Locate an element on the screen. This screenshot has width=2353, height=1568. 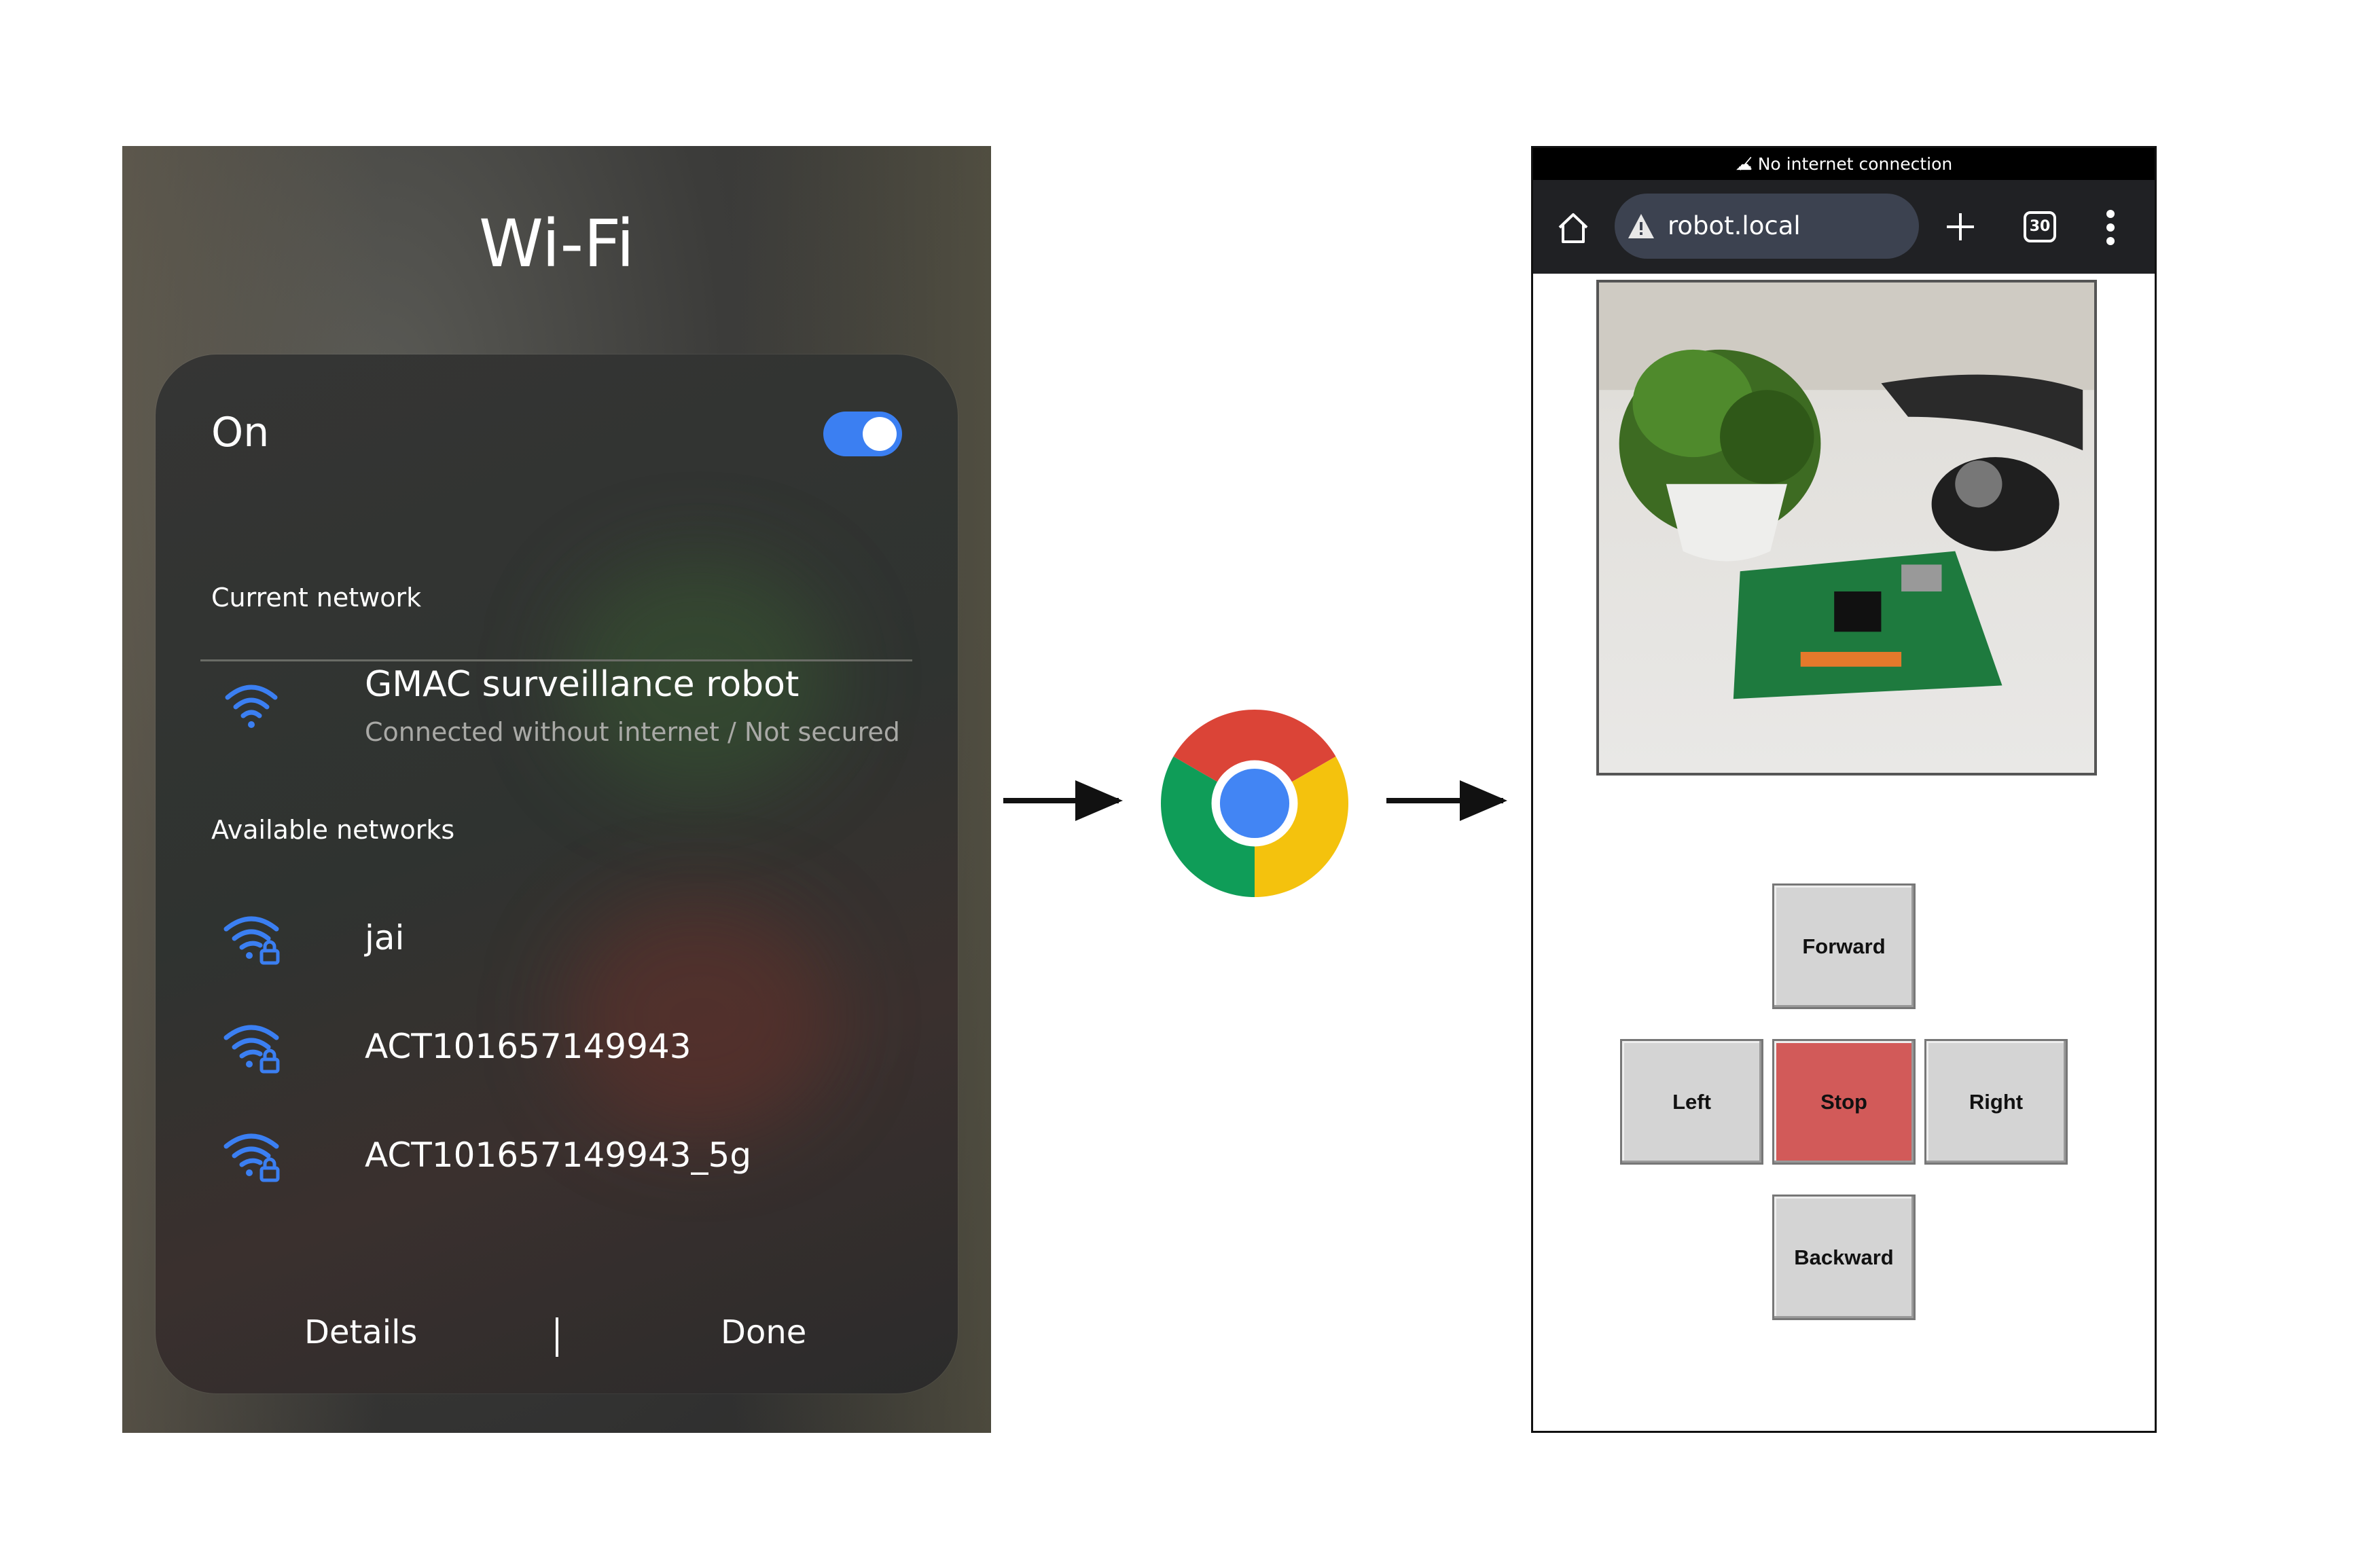
available-networks-label: Available networks is located at coordinates (333, 830).